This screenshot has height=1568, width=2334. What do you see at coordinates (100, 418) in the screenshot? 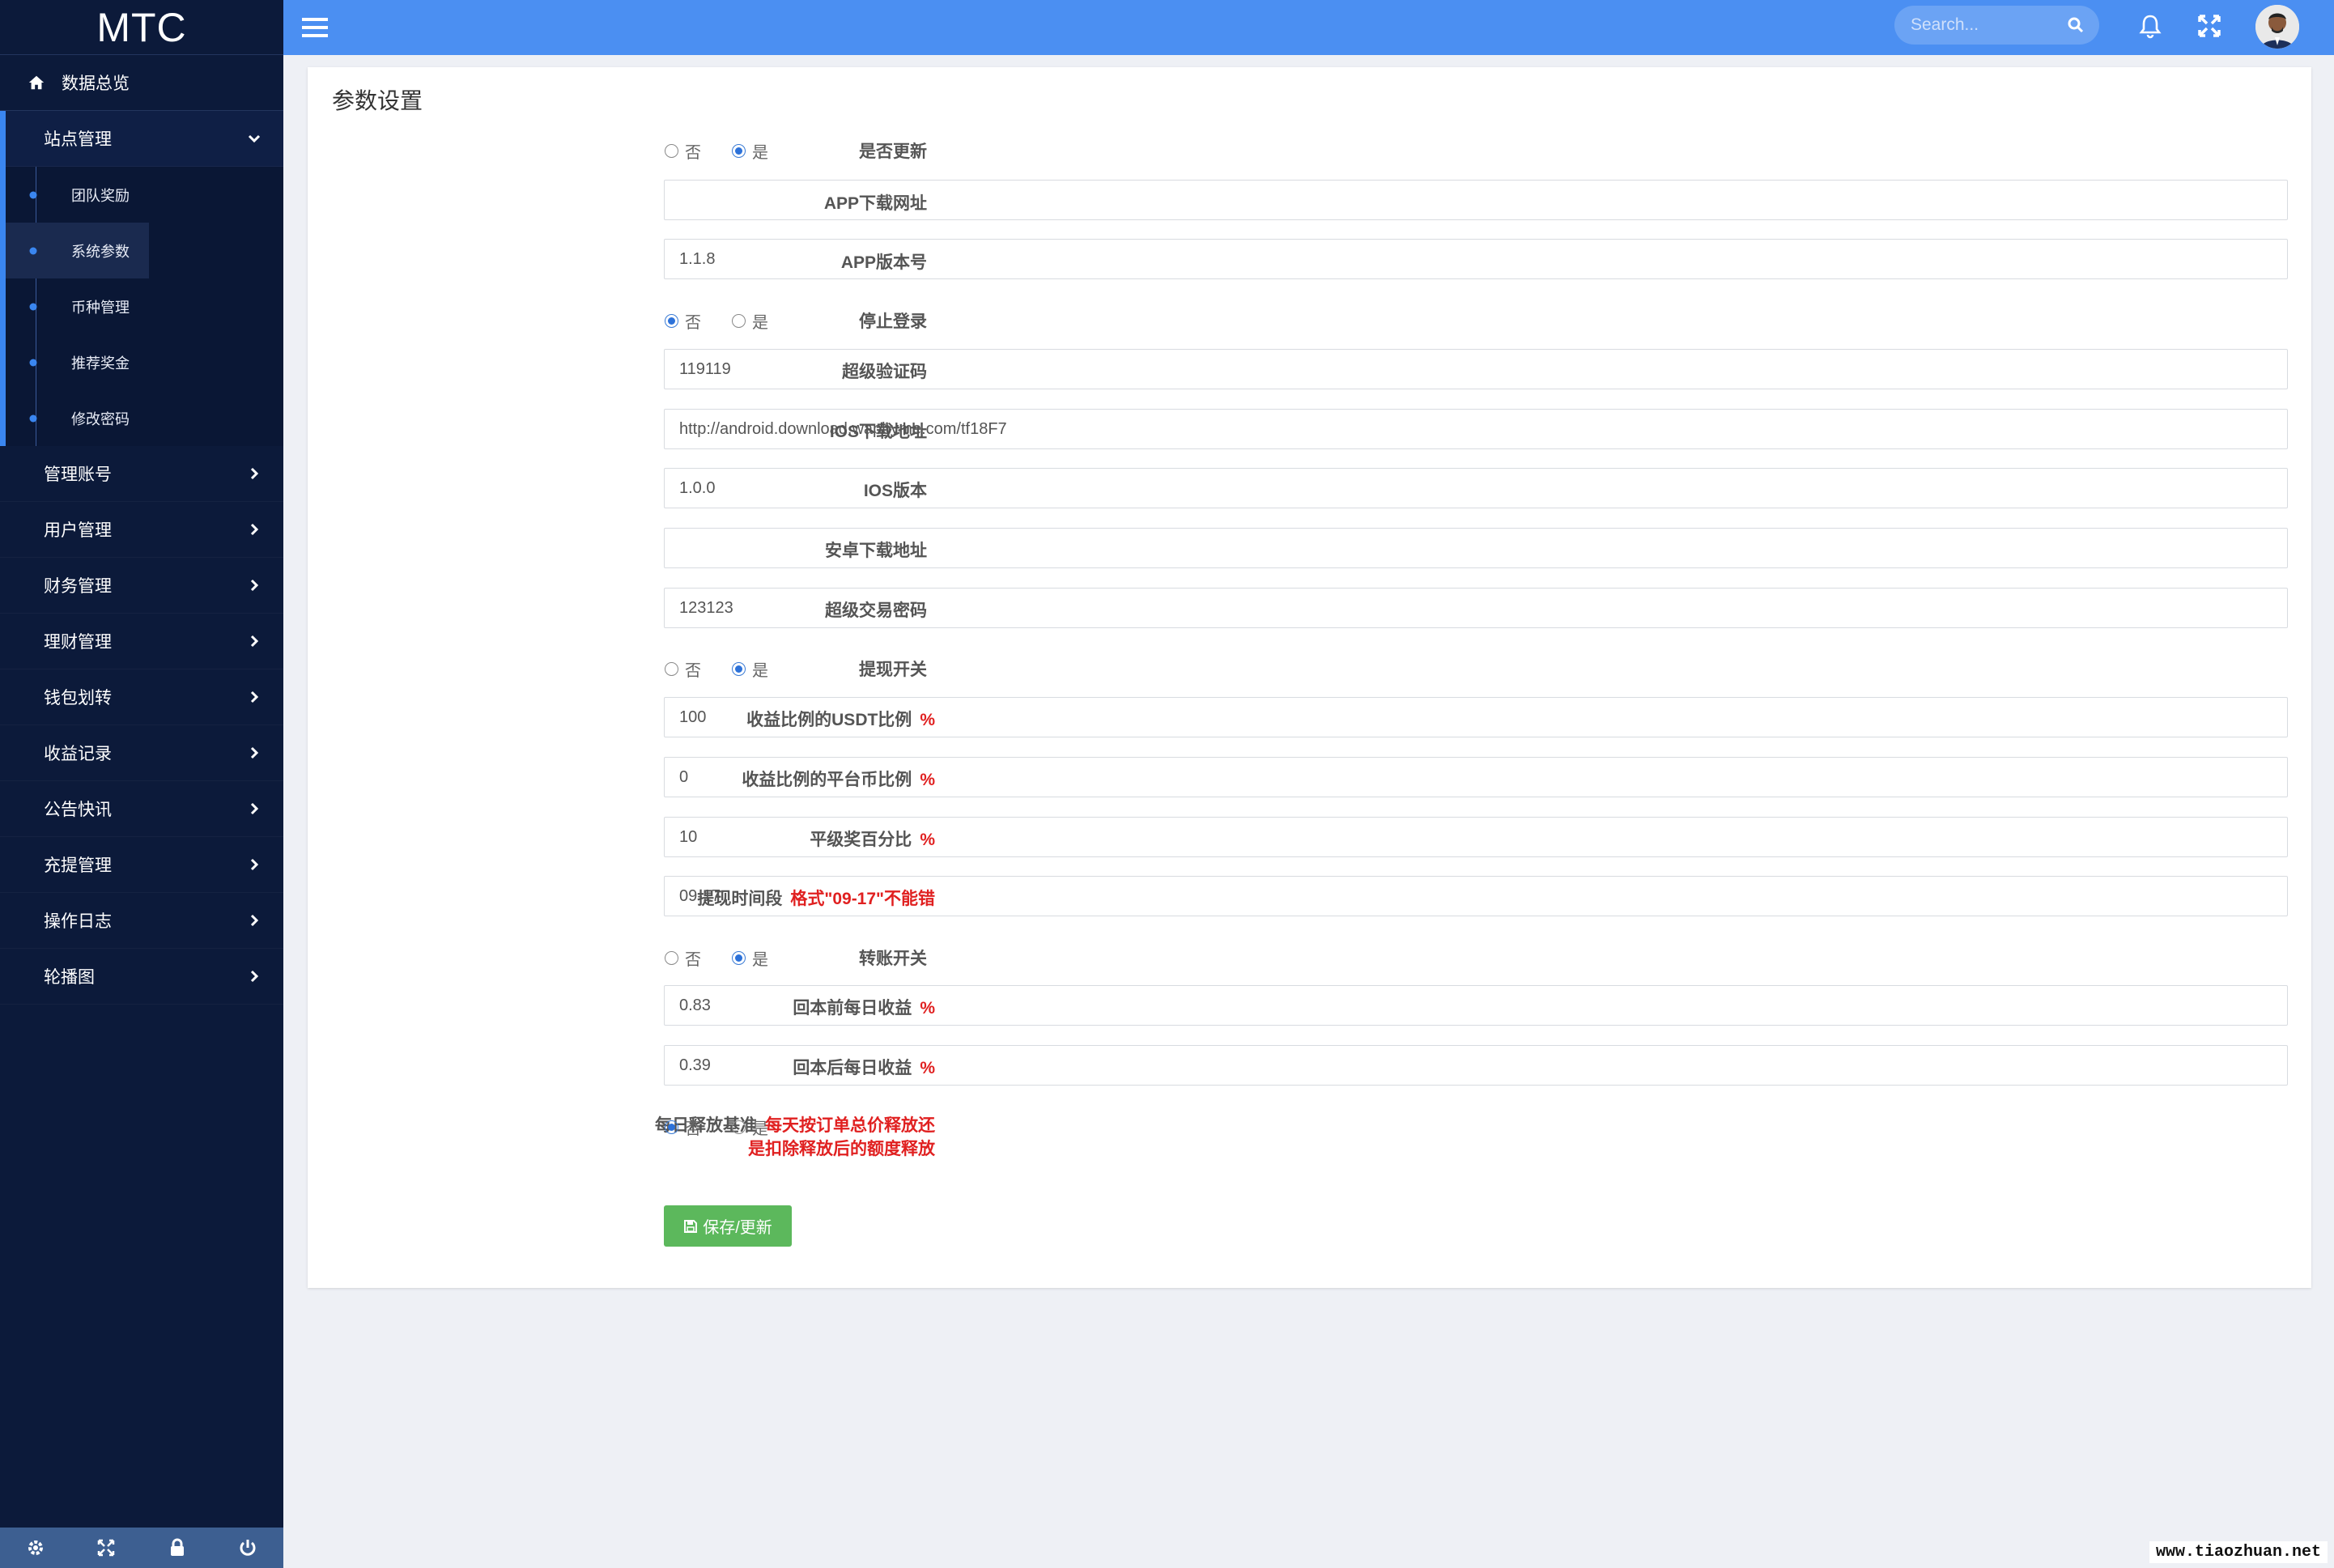
I see `submenu-item-label: 修改密码` at bounding box center [100, 418].